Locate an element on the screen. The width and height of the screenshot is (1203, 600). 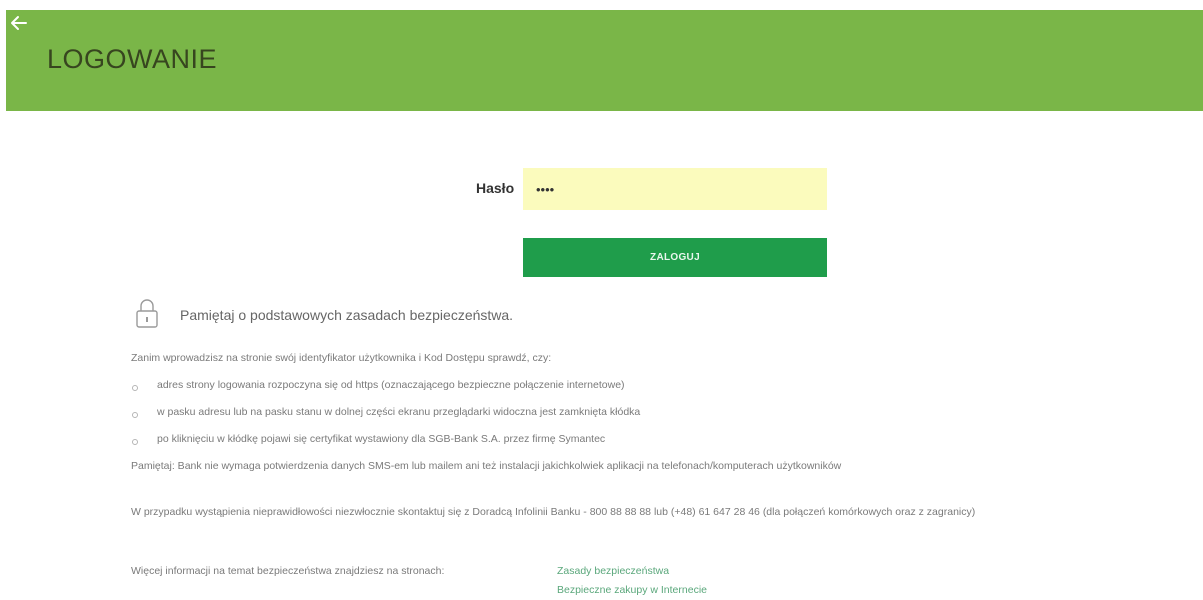
password-input is located at coordinates (675, 189).